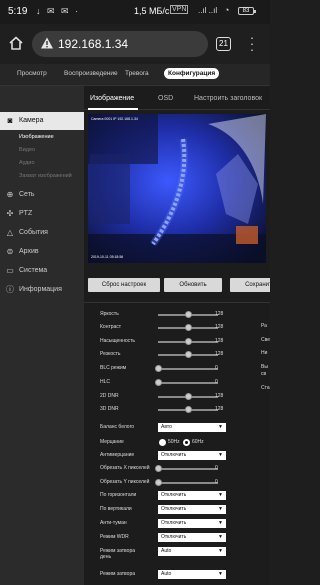  I want to click on antifog-select: Отключить ▼, so click(192, 523).